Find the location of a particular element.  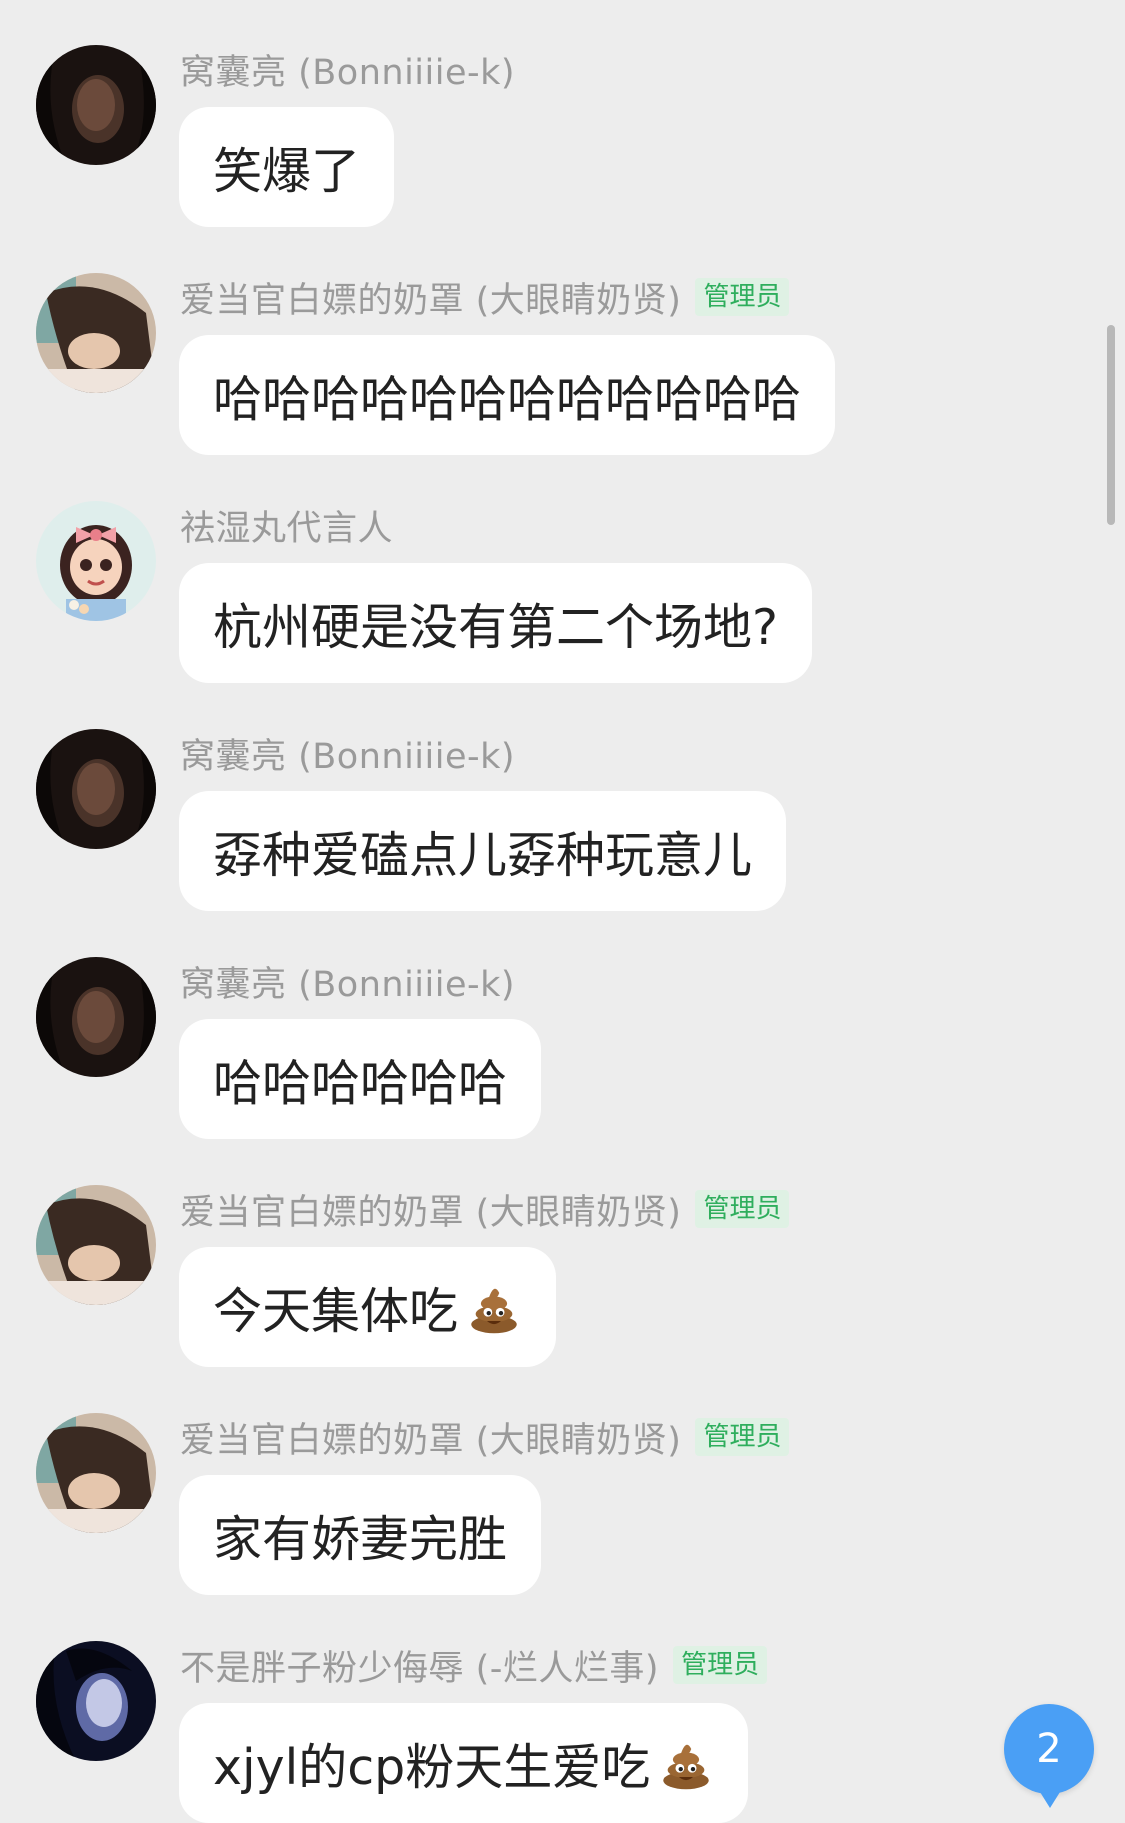

message-text: 今天集体吃 is located at coordinates (336, 1311).